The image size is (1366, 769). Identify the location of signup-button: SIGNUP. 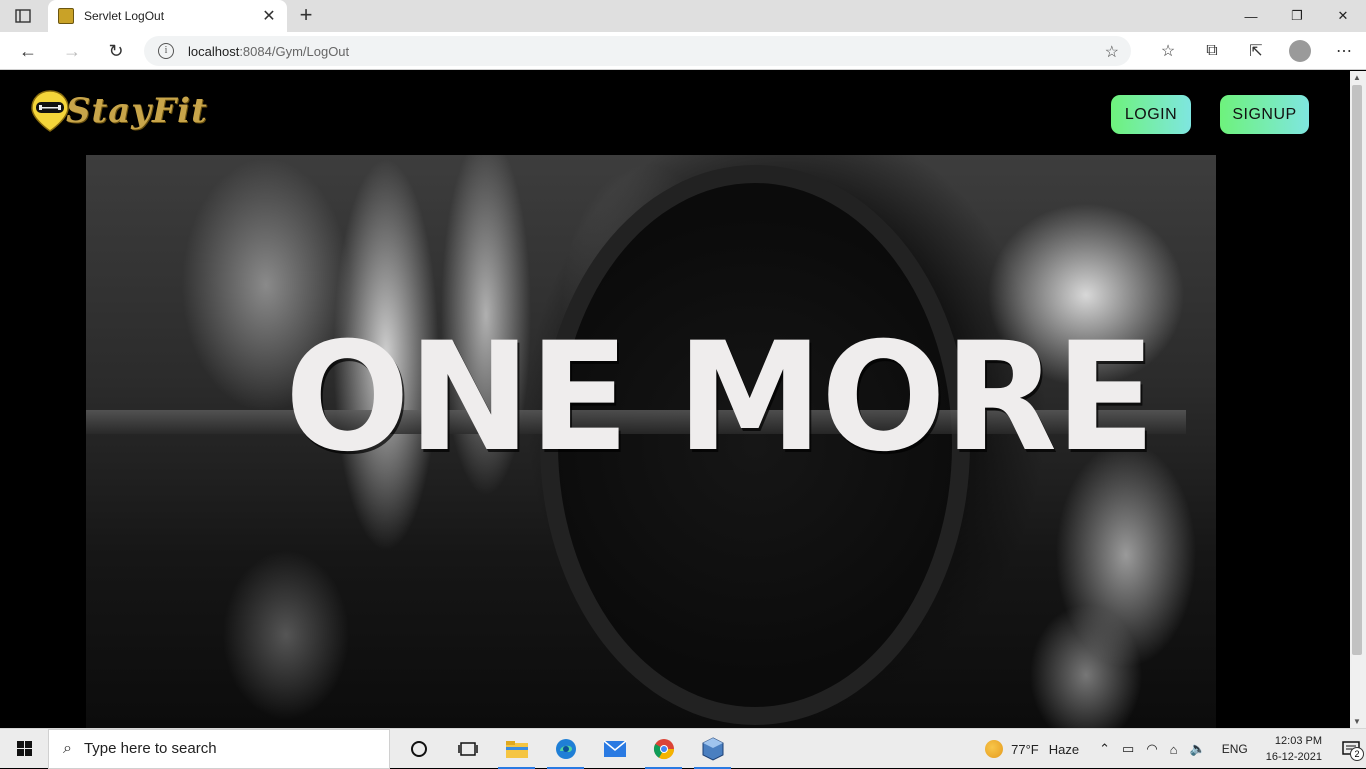
(1264, 114).